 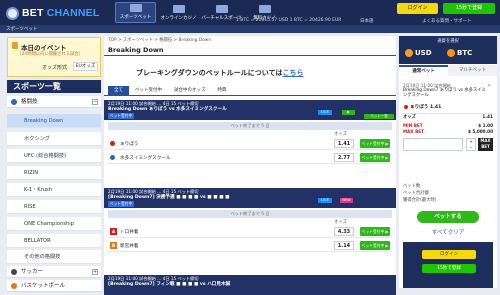 What do you see at coordinates (426, 107) in the screenshot?
I see `slip-pick: ぁりぼう 1.41` at bounding box center [426, 107].